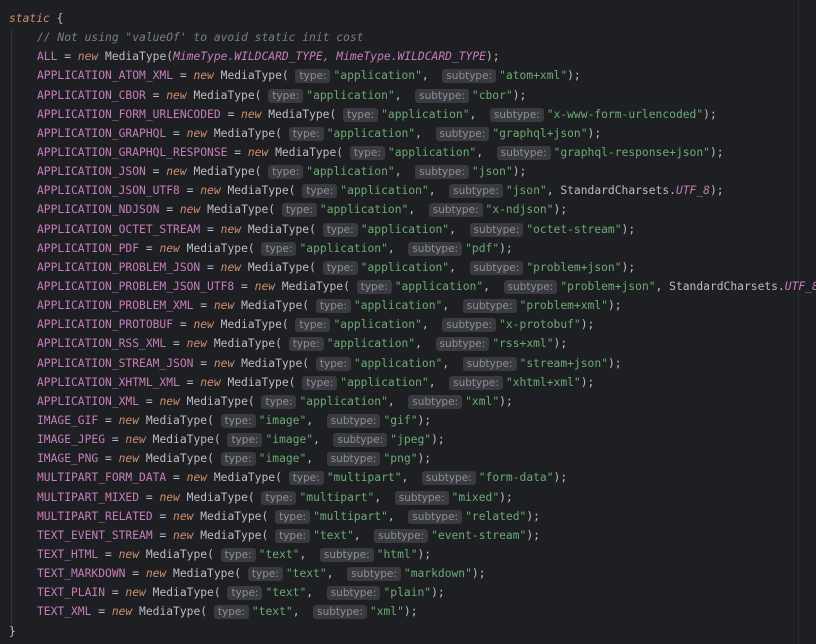 This screenshot has width=816, height=644. What do you see at coordinates (523, 344) in the screenshot?
I see `subtype-string: "rss+xml"` at bounding box center [523, 344].